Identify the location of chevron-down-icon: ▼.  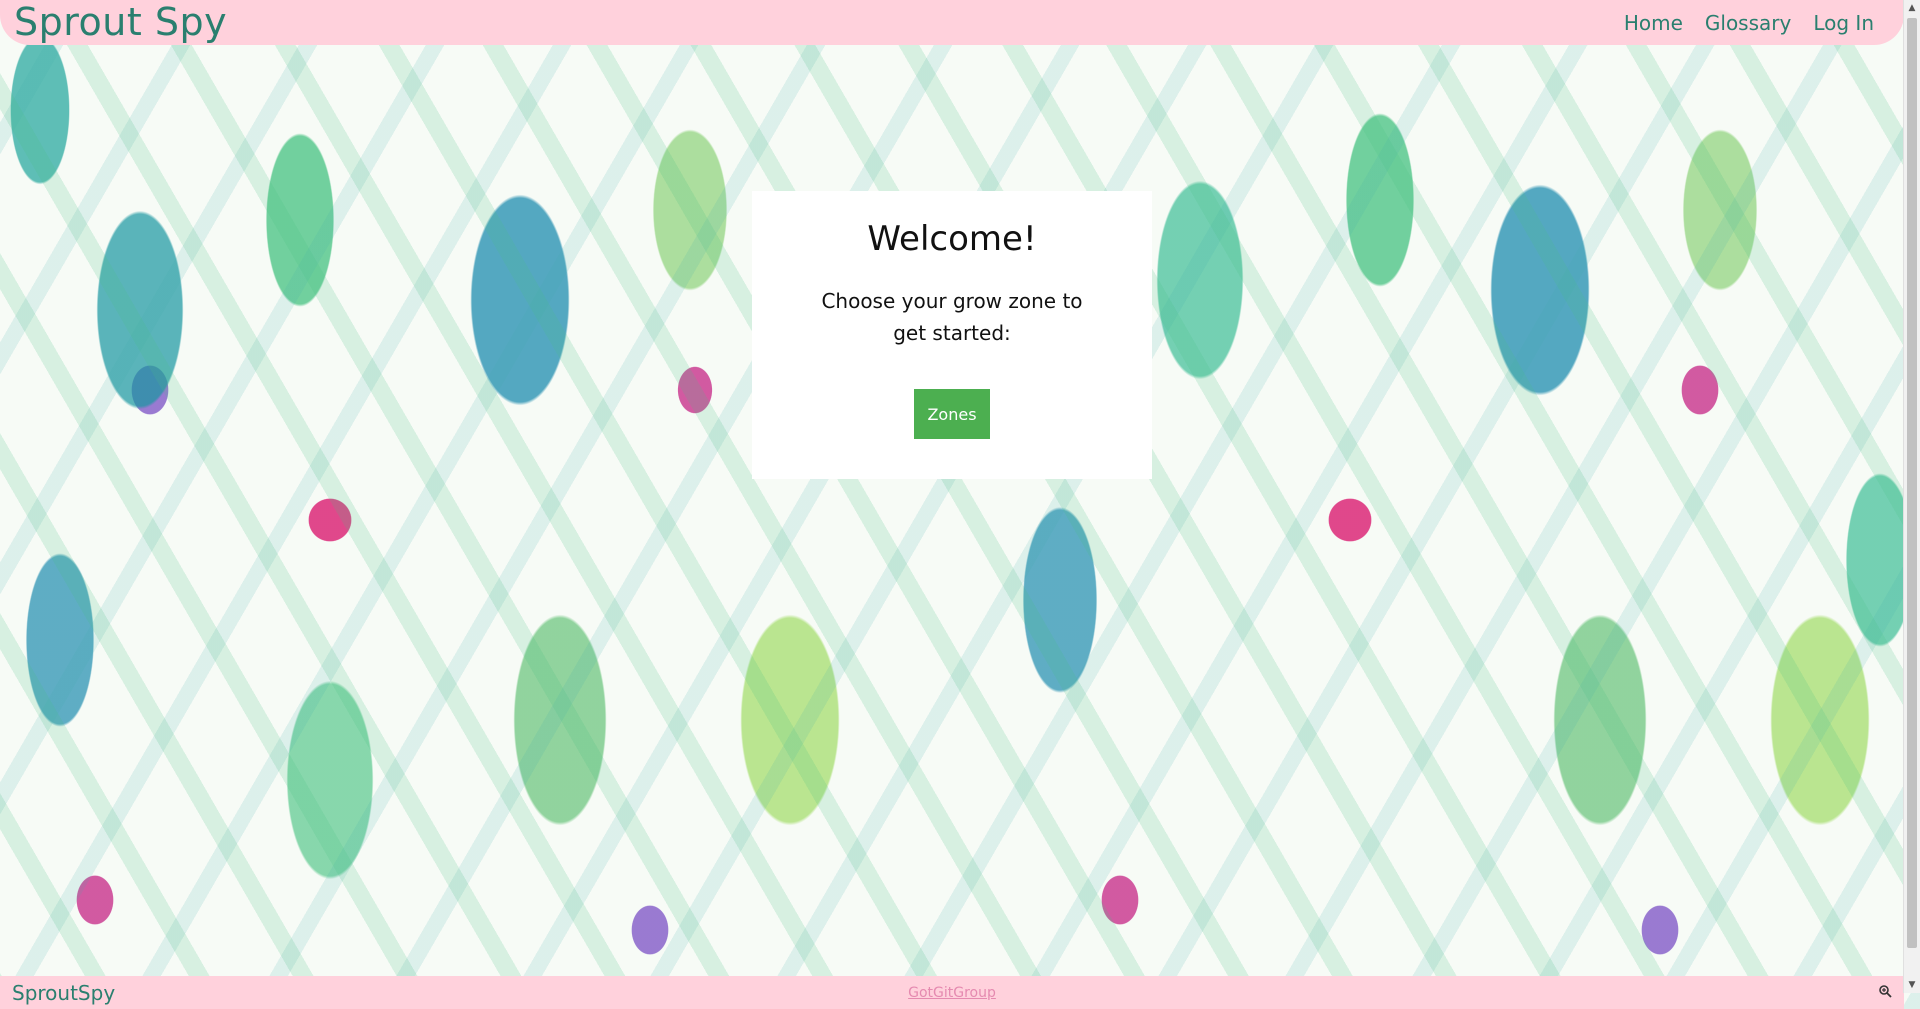
(1912, 985).